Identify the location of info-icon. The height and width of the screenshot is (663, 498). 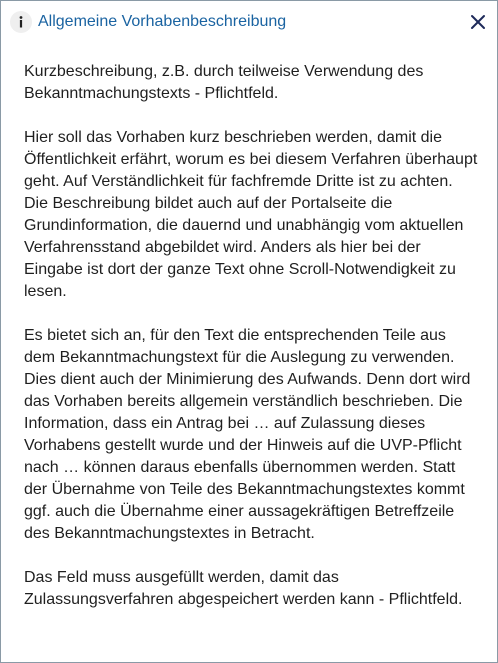
(21, 22).